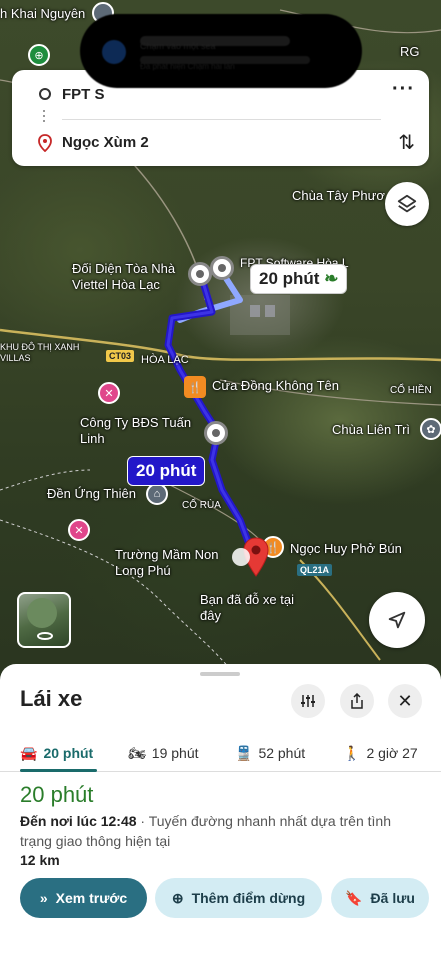 The height and width of the screenshot is (960, 441). I want to click on active-tab-indicator, so click(58, 770).